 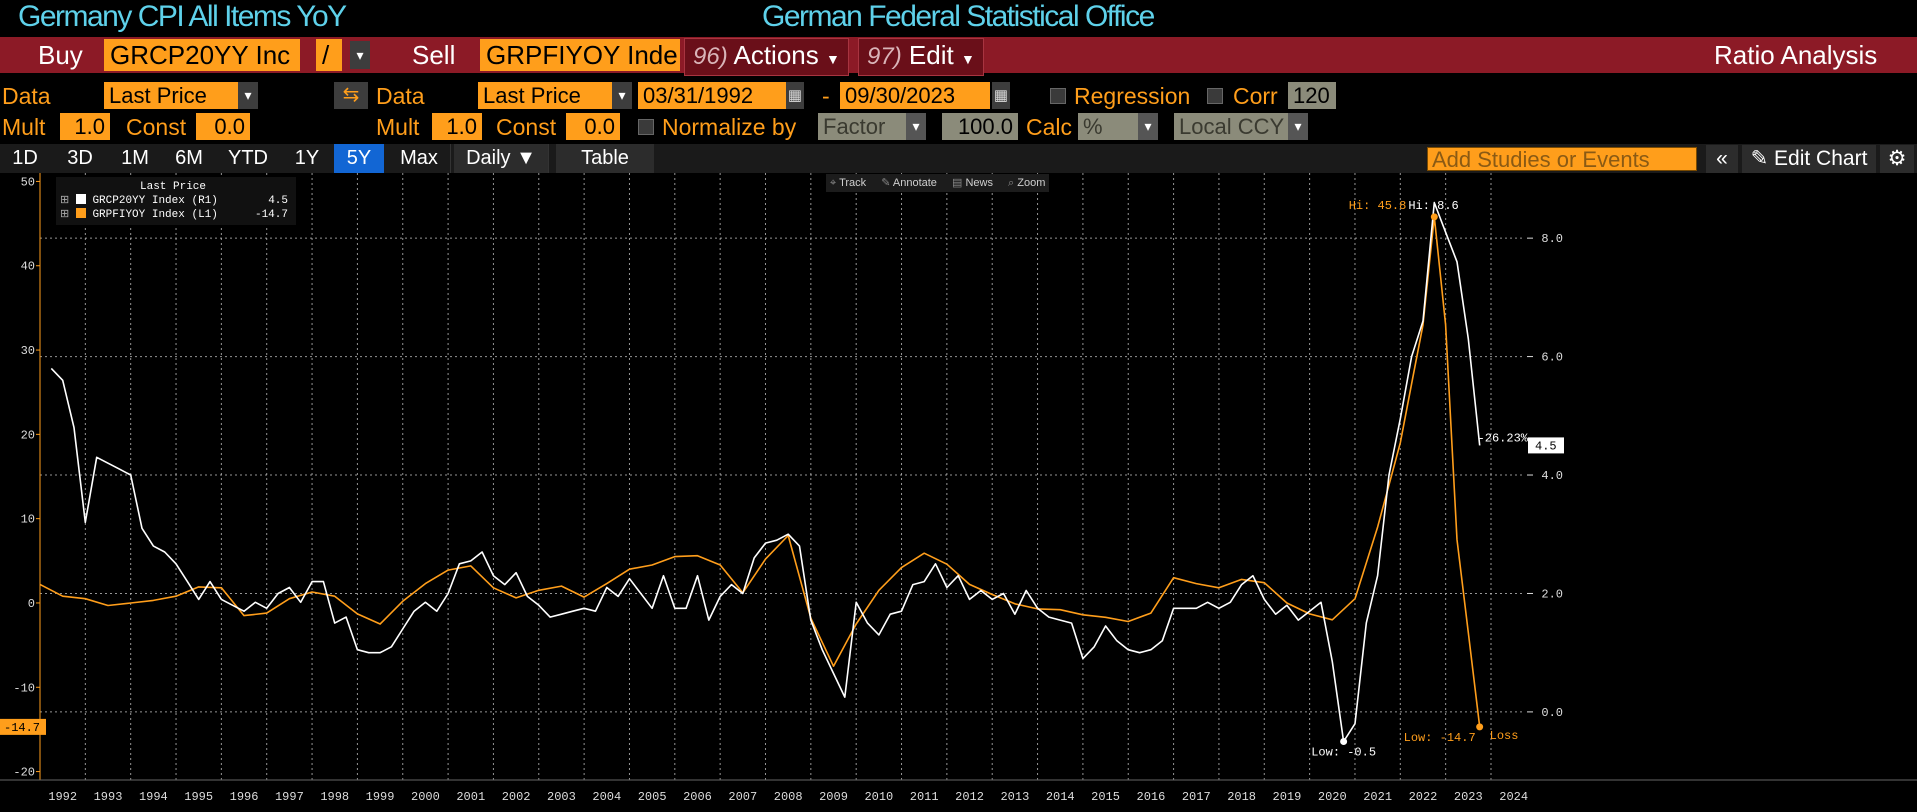 What do you see at coordinates (593, 126) in the screenshot?
I see `const-right-field: 0.0` at bounding box center [593, 126].